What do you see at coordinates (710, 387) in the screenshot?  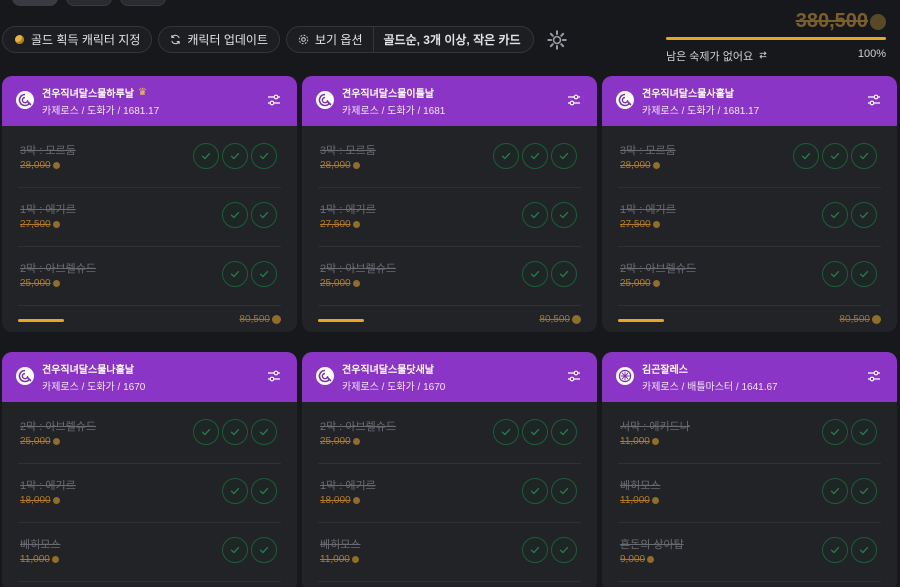 I see `character-info: 카제로스 / 배틀마스터 / 1641.67` at bounding box center [710, 387].